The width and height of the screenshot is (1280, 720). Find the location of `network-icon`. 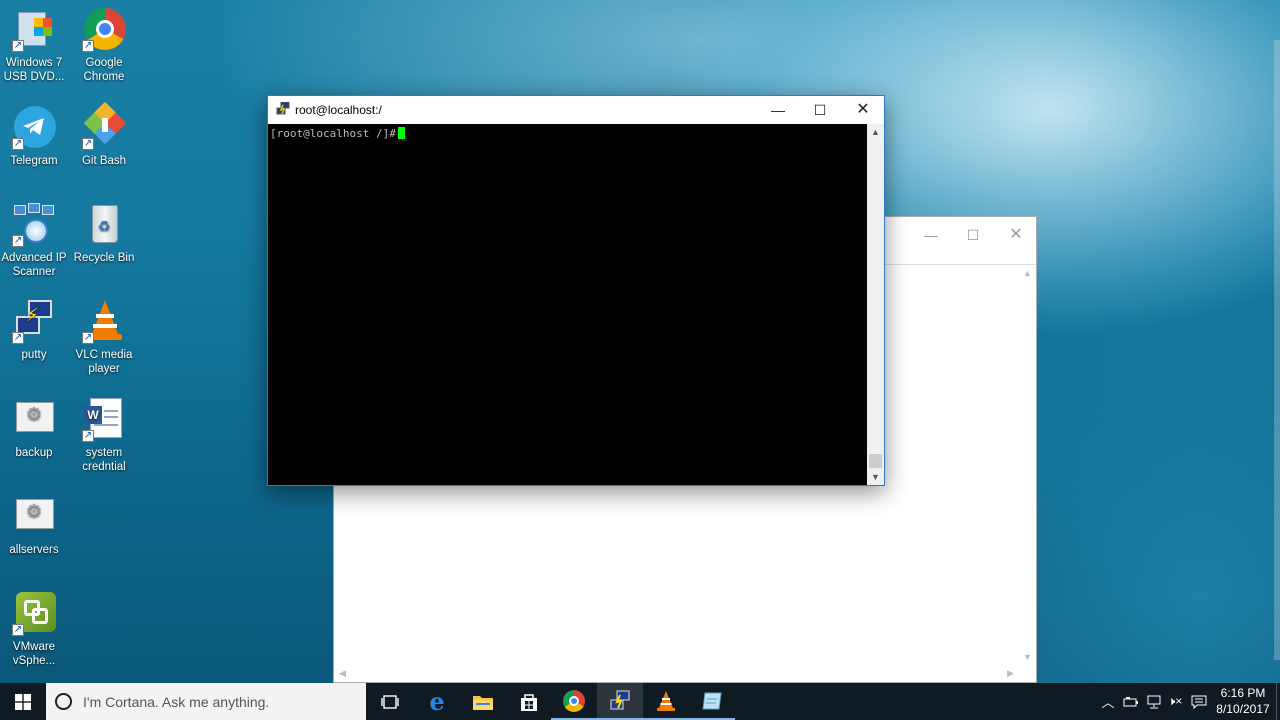

network-icon is located at coordinates (1154, 701).